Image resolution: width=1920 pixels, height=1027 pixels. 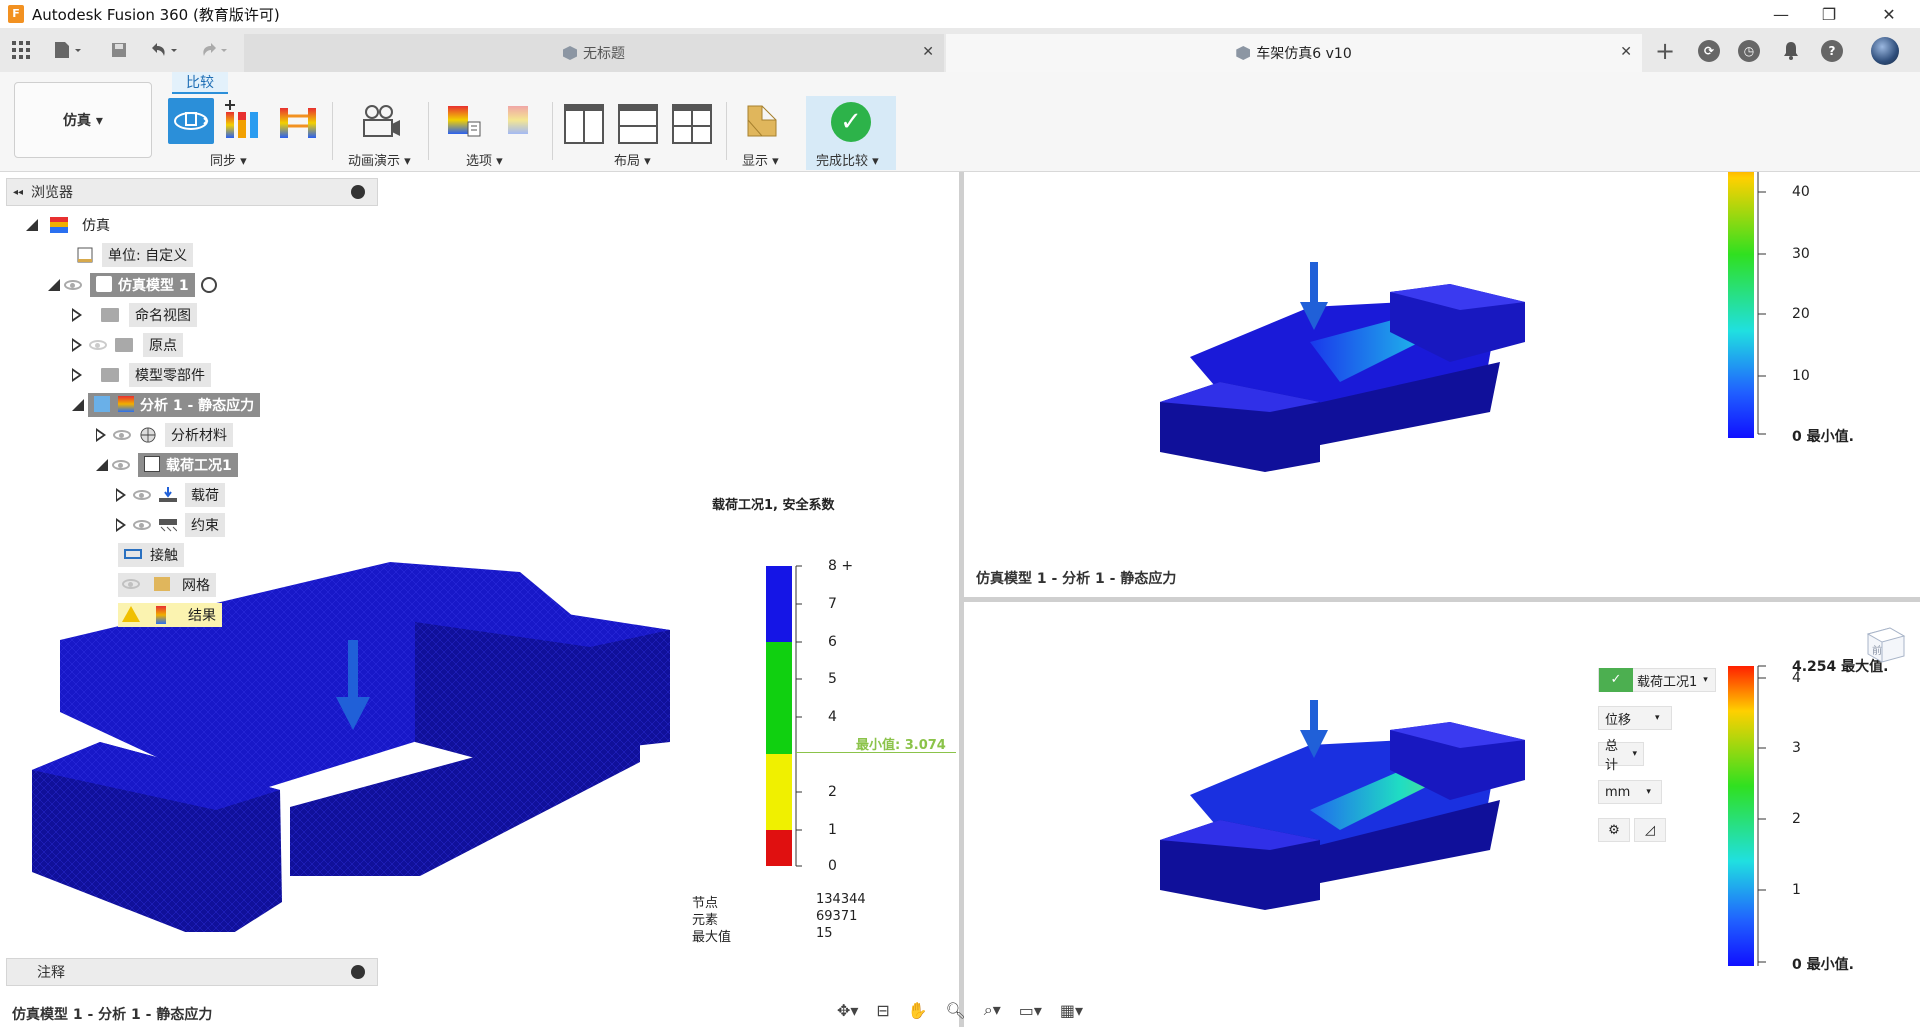 I want to click on data-panel-grid-icon, so click(x=21, y=50).